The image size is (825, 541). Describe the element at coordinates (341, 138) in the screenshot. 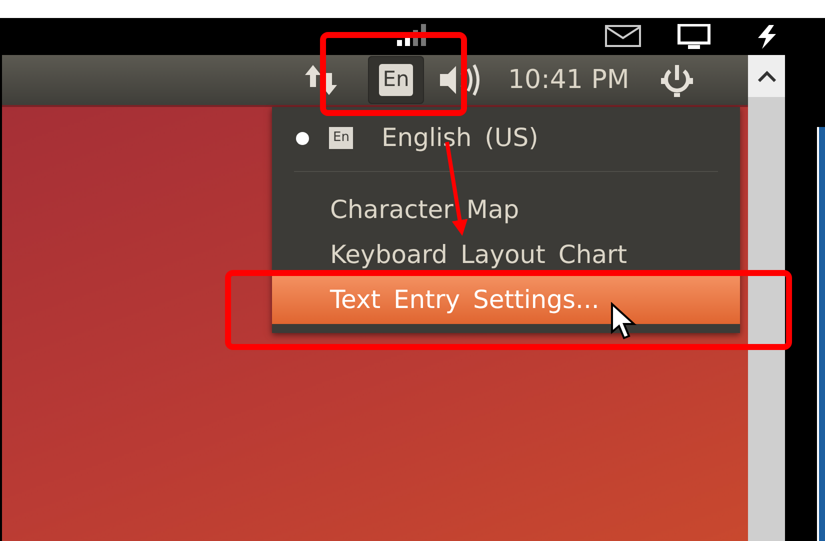

I see `layout-badge: En` at that location.